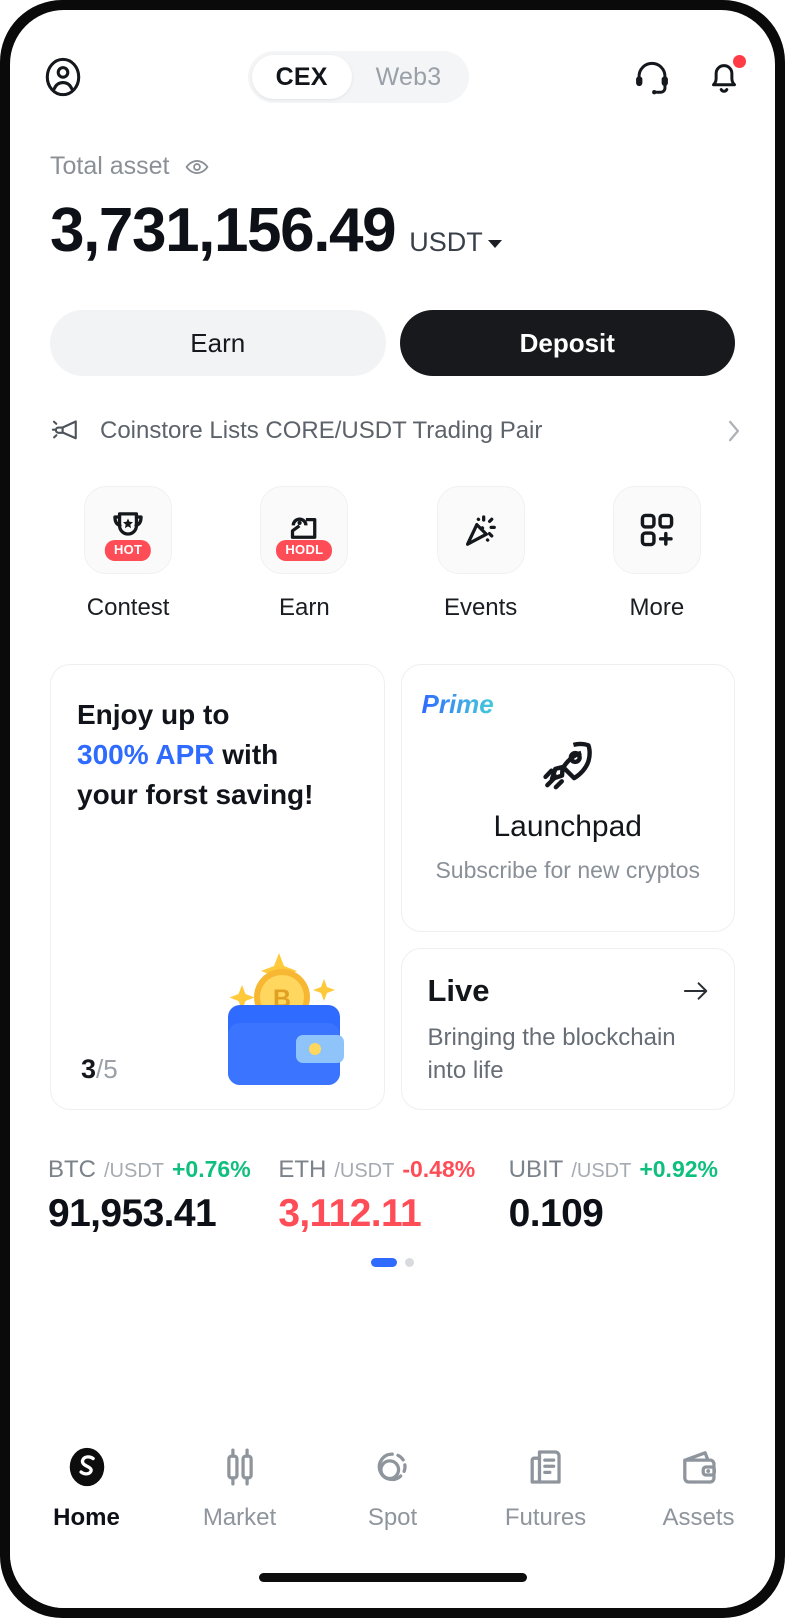 This screenshot has width=785, height=1618. What do you see at coordinates (734, 431) in the screenshot?
I see `chevron-right-icon` at bounding box center [734, 431].